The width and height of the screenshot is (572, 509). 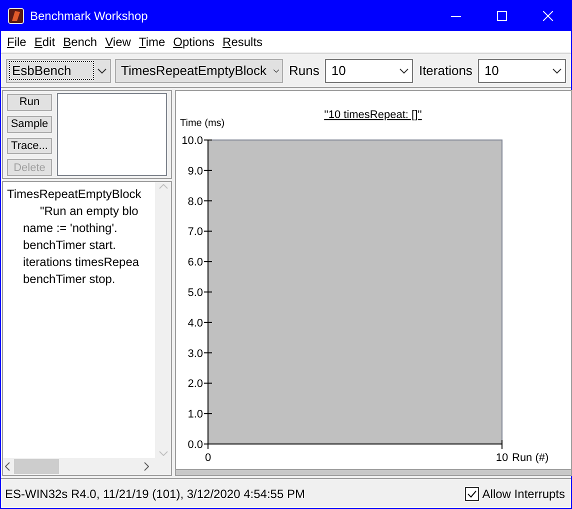 I want to click on x-tick-label: 0, so click(x=208, y=458).